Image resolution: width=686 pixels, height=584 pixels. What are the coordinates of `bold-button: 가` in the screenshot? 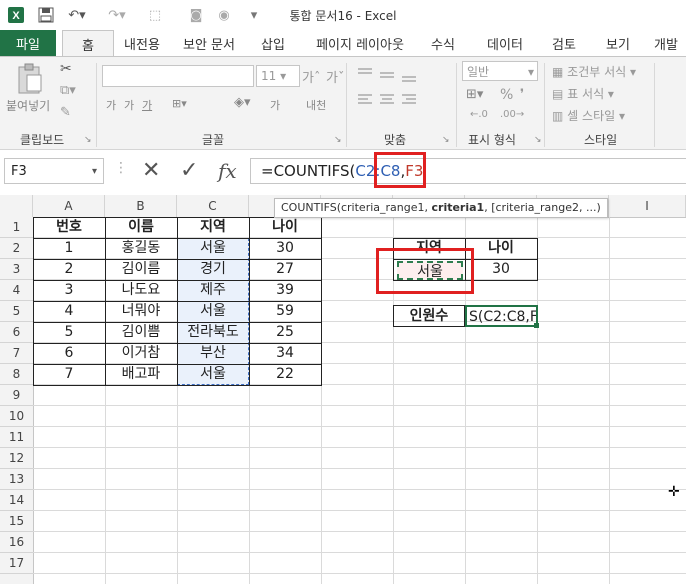 It's located at (111, 105).